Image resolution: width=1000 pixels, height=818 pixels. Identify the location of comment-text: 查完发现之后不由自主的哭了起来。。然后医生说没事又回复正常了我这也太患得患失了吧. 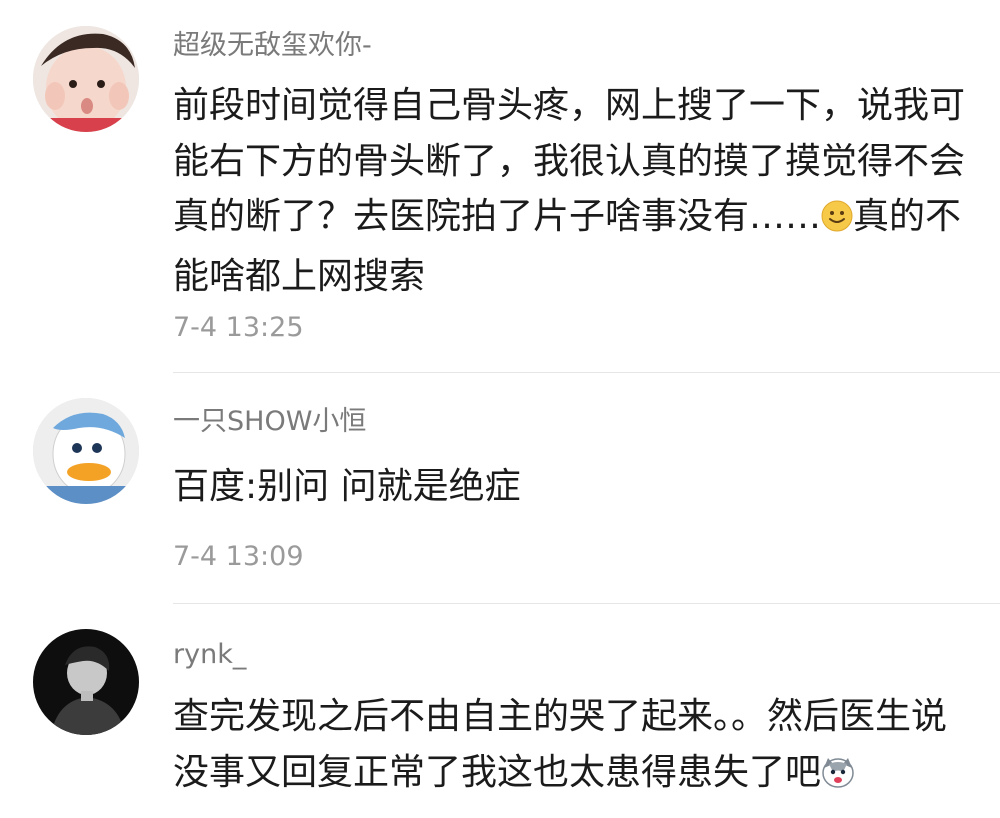
(573, 746).